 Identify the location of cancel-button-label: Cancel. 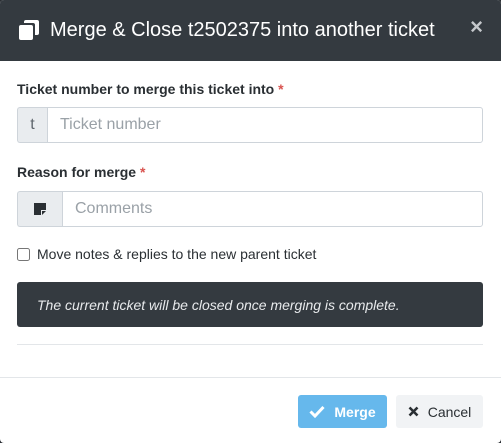
(449, 411).